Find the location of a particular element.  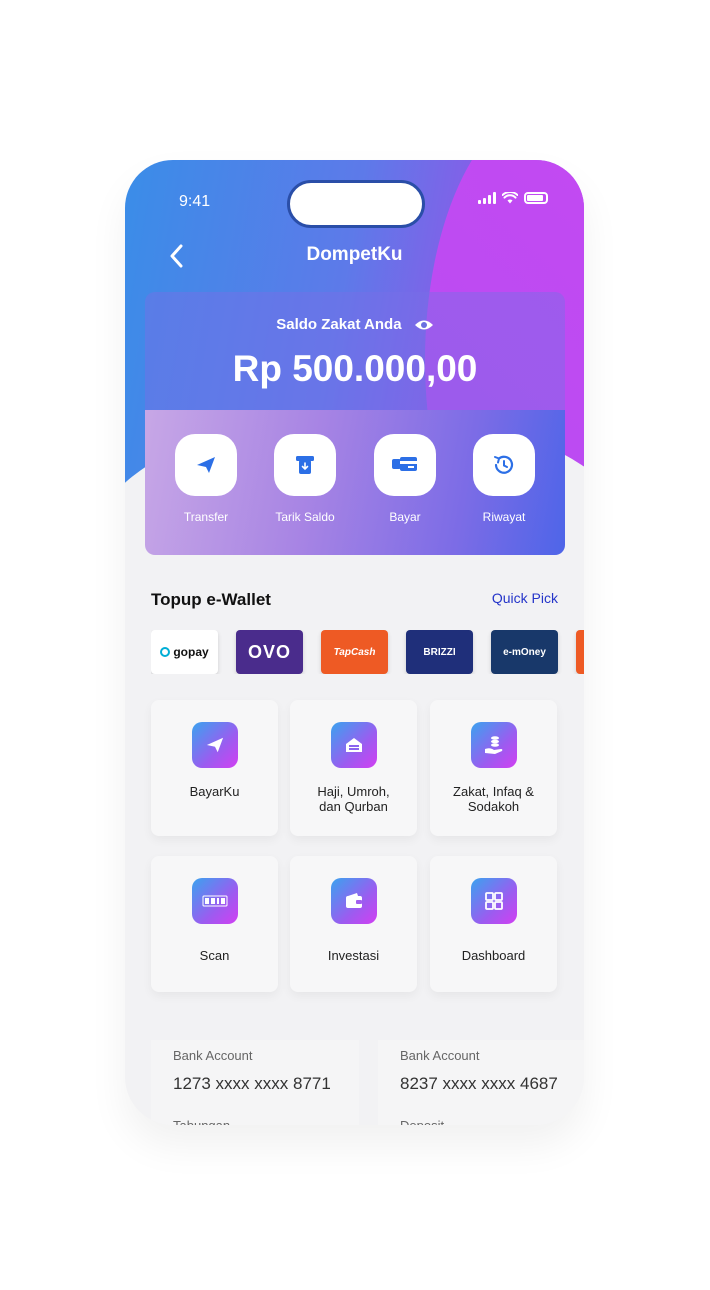

menu-label: Zakat, Infaq & Sodakoh is located at coordinates (493, 799).